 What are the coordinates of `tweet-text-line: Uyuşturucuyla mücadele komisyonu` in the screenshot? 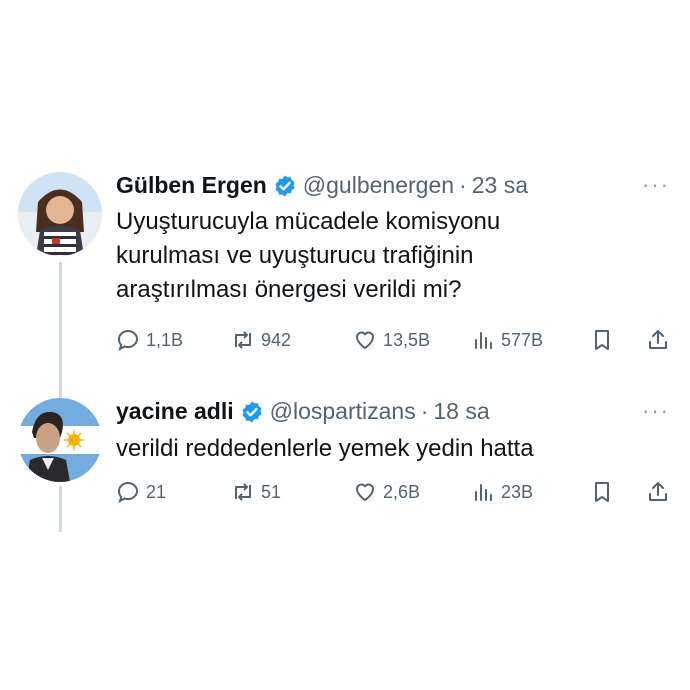 It's located at (308, 221).